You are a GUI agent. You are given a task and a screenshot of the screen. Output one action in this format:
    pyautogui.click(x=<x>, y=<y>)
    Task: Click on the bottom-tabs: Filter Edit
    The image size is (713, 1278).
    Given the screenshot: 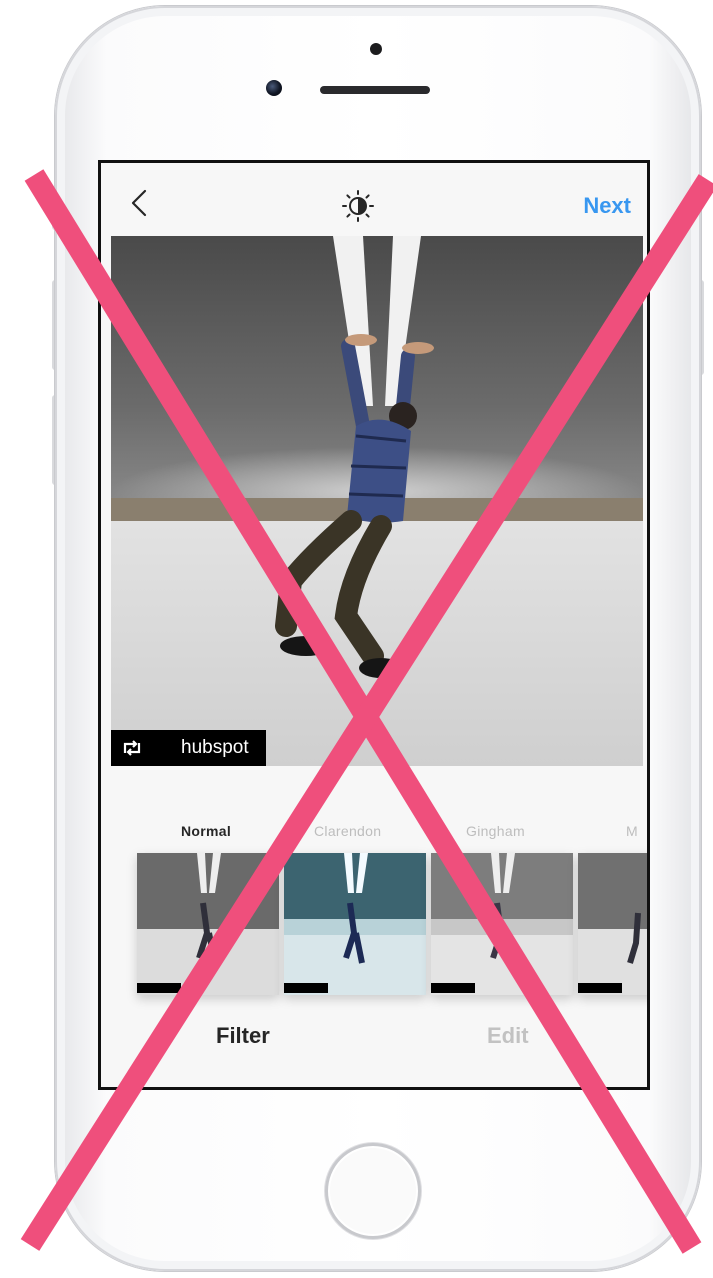 What is the action you would take?
    pyautogui.click(x=374, y=1053)
    